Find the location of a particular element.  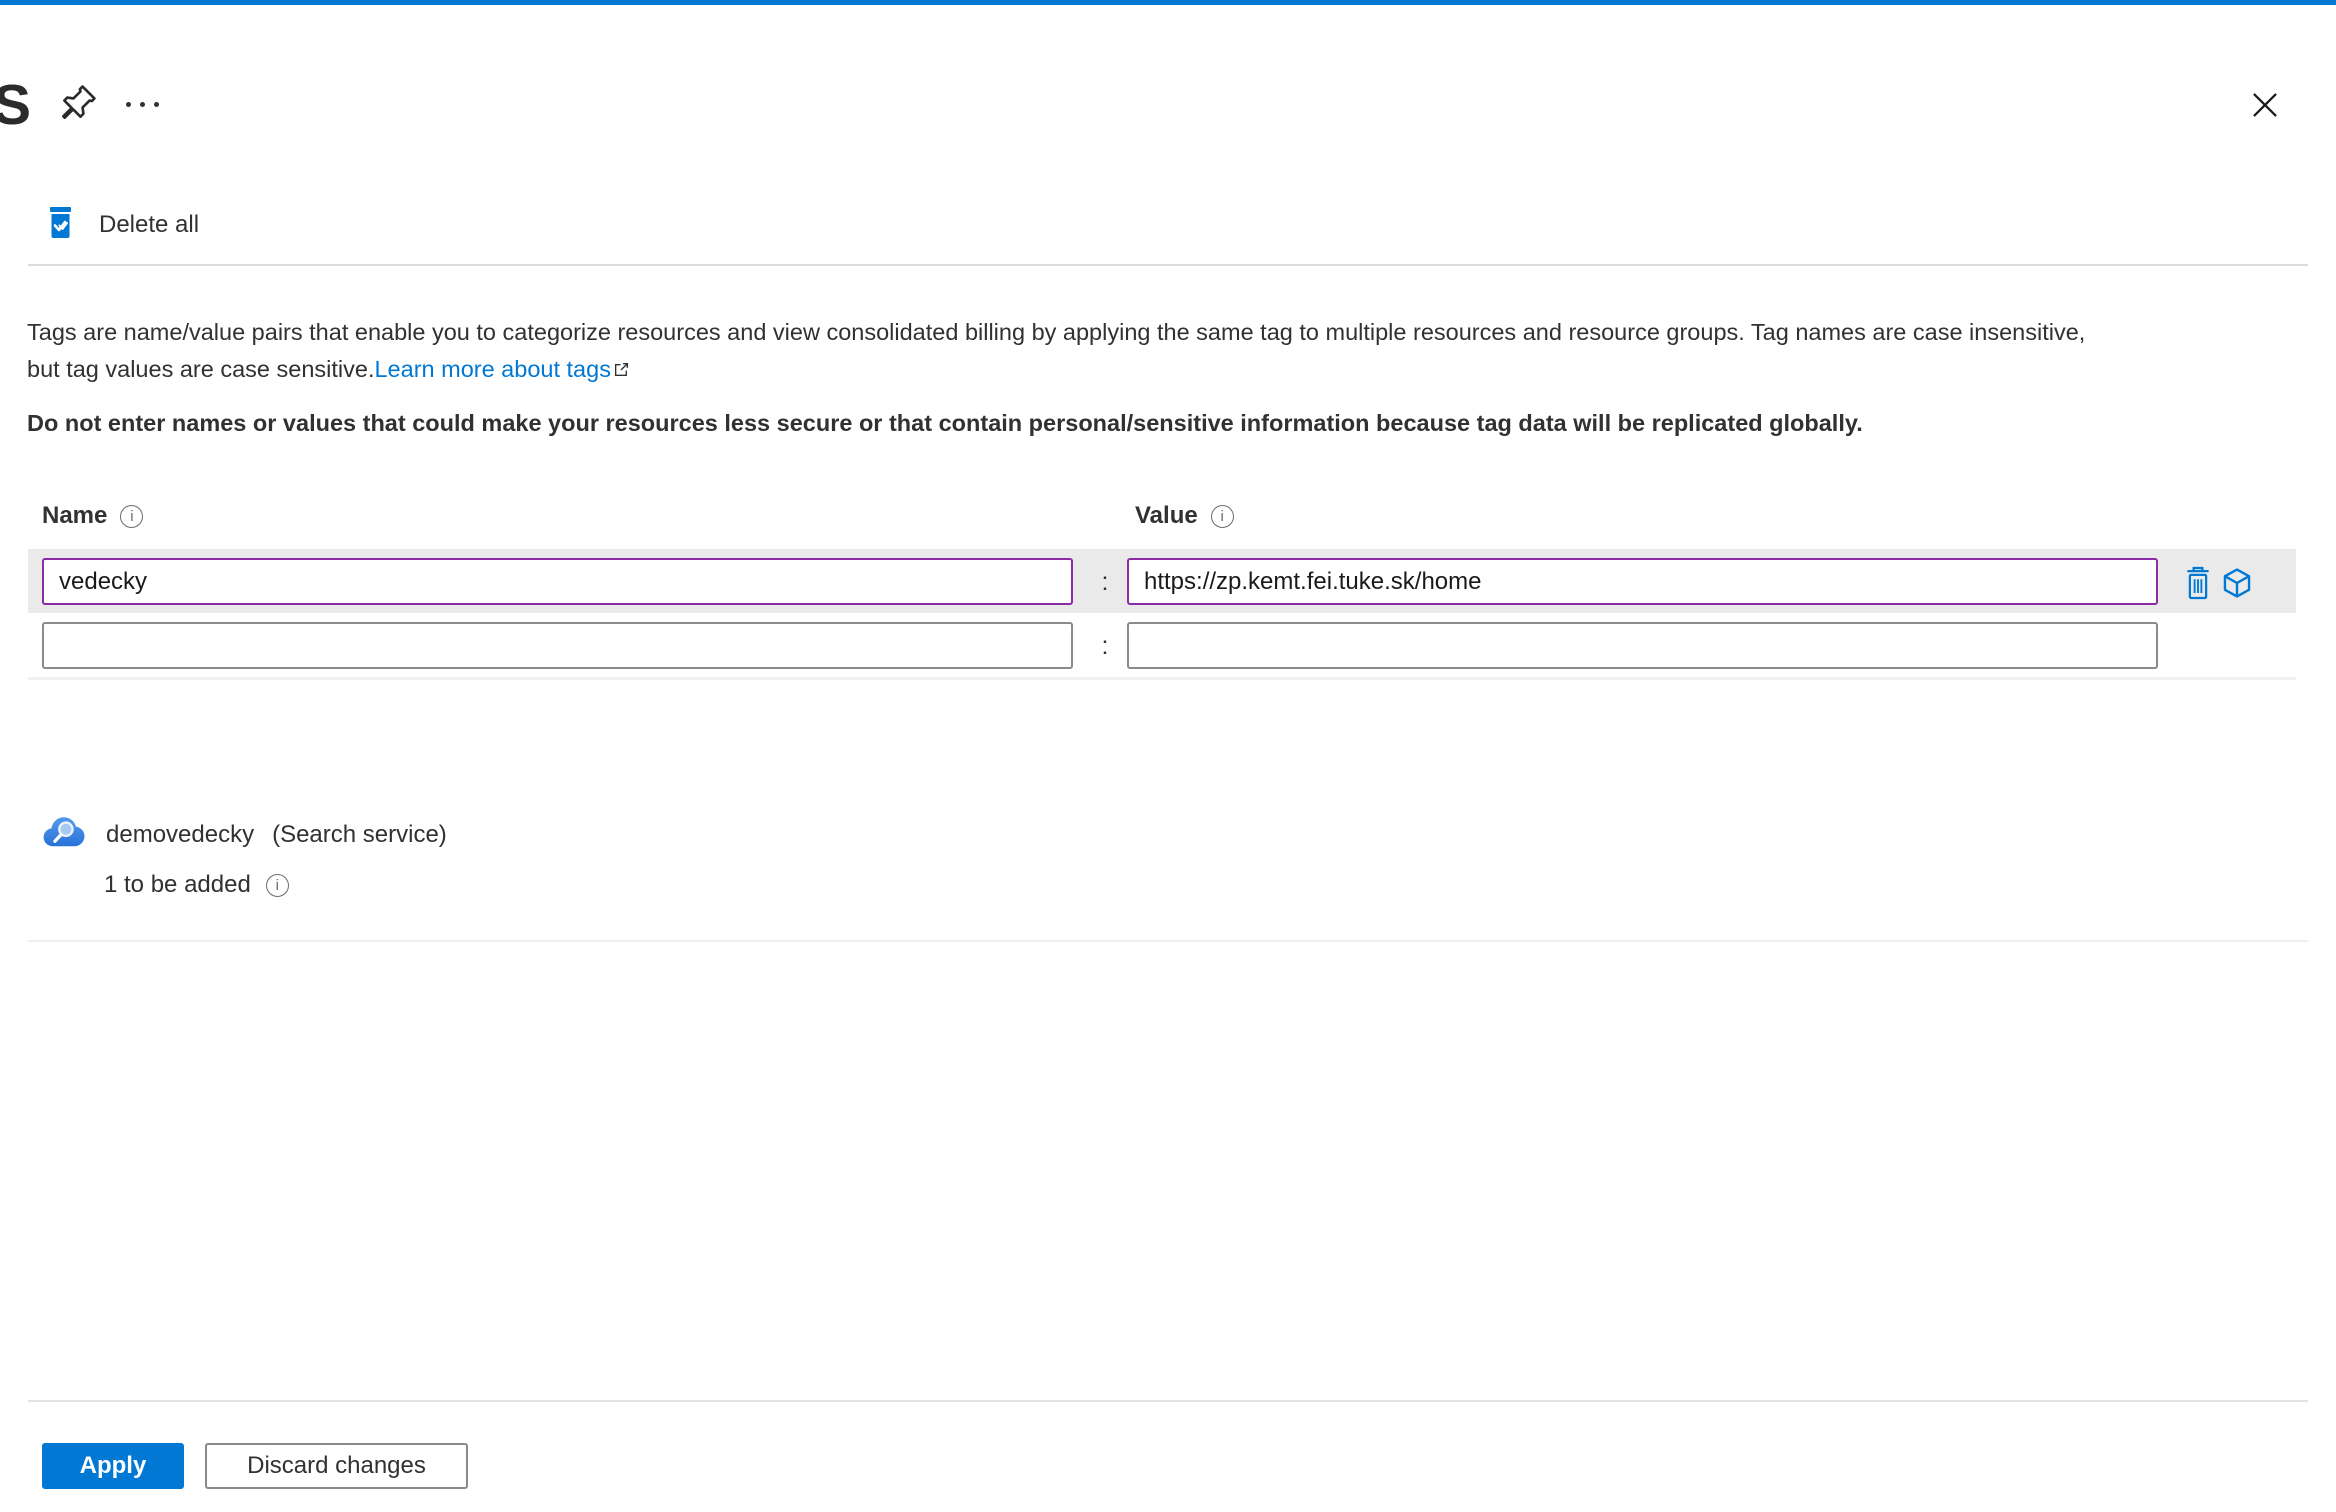

pin-icon is located at coordinates (78, 106).